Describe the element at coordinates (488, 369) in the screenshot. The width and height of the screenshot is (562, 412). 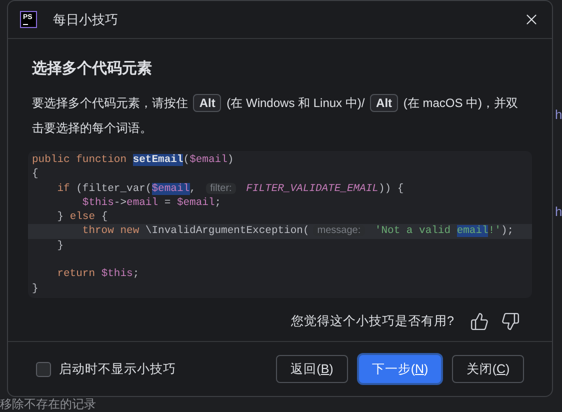
I see `dialog-button: 关闭(C)` at that location.